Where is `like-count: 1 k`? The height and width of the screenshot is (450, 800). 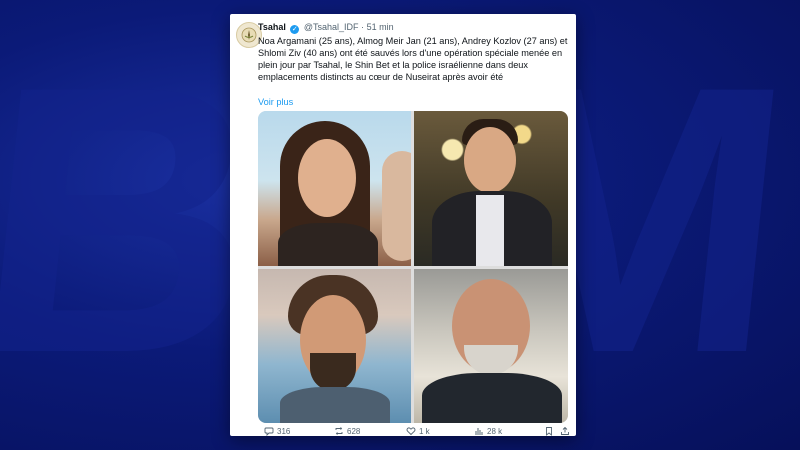
like-count: 1 k is located at coordinates (424, 431).